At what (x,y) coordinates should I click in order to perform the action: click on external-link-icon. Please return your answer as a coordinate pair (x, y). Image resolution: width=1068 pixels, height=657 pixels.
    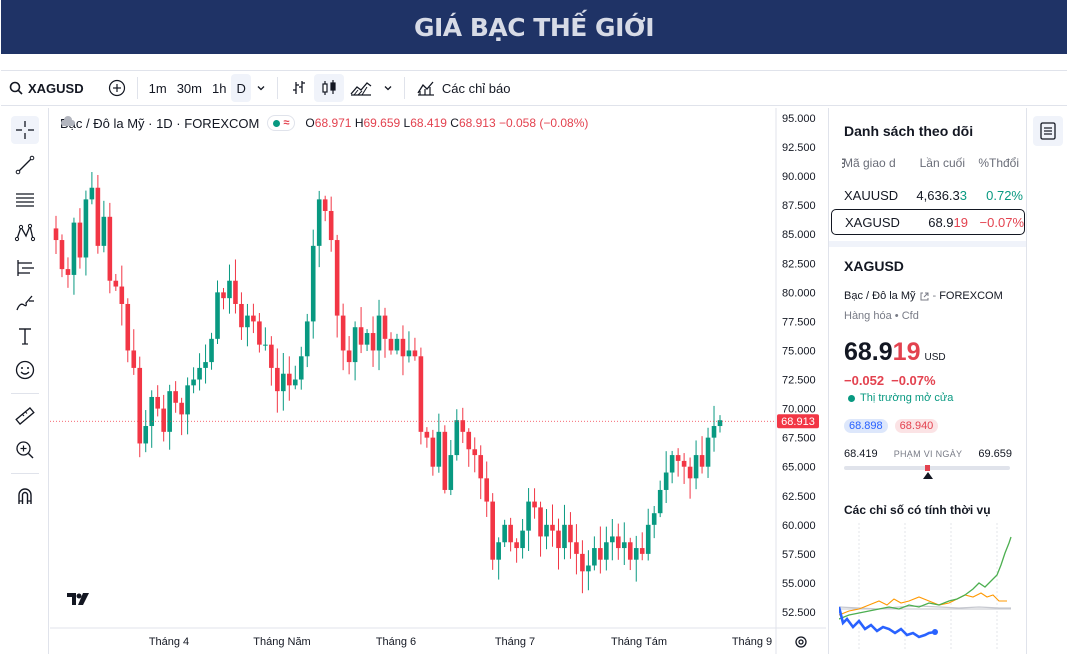
    Looking at the image, I should click on (924, 296).